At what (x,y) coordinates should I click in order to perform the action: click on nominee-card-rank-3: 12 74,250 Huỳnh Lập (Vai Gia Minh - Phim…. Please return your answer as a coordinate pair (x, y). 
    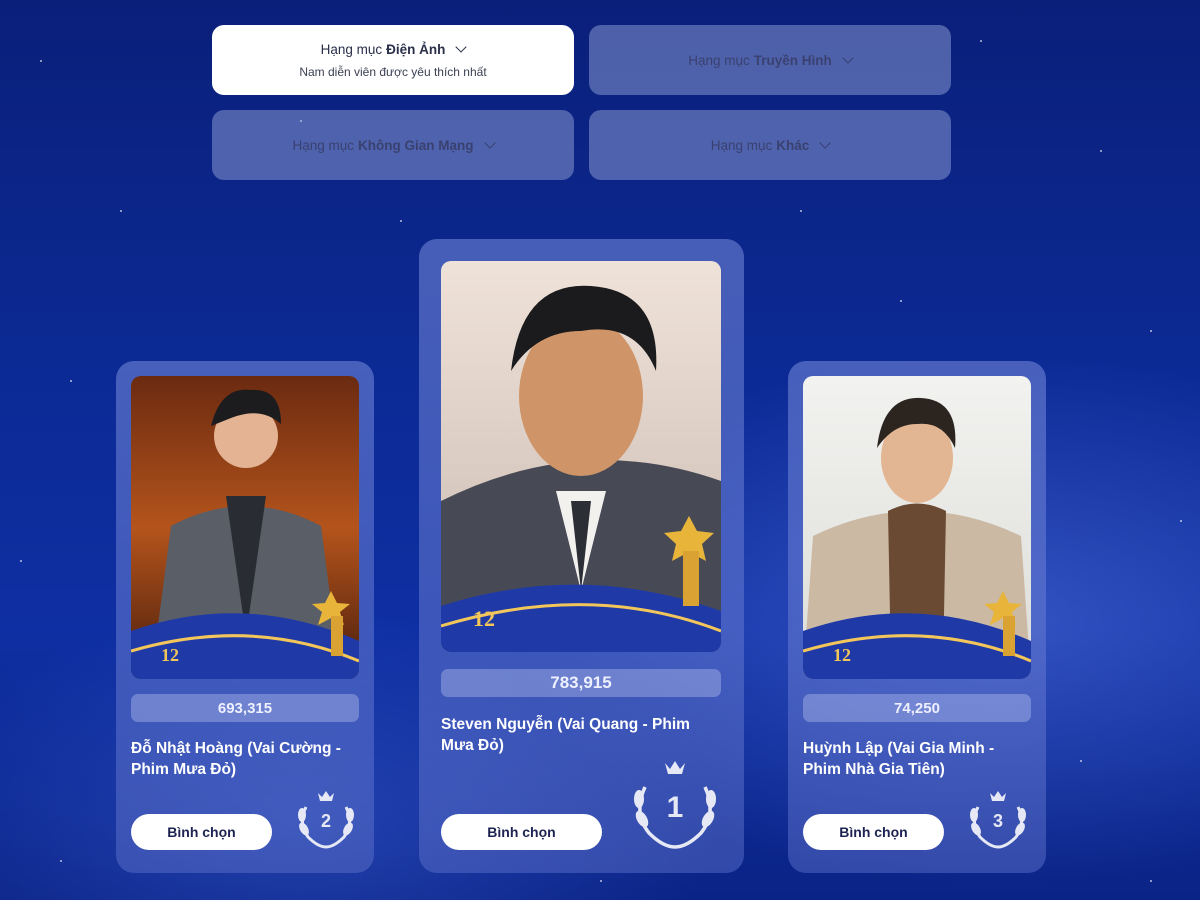
    Looking at the image, I should click on (917, 617).